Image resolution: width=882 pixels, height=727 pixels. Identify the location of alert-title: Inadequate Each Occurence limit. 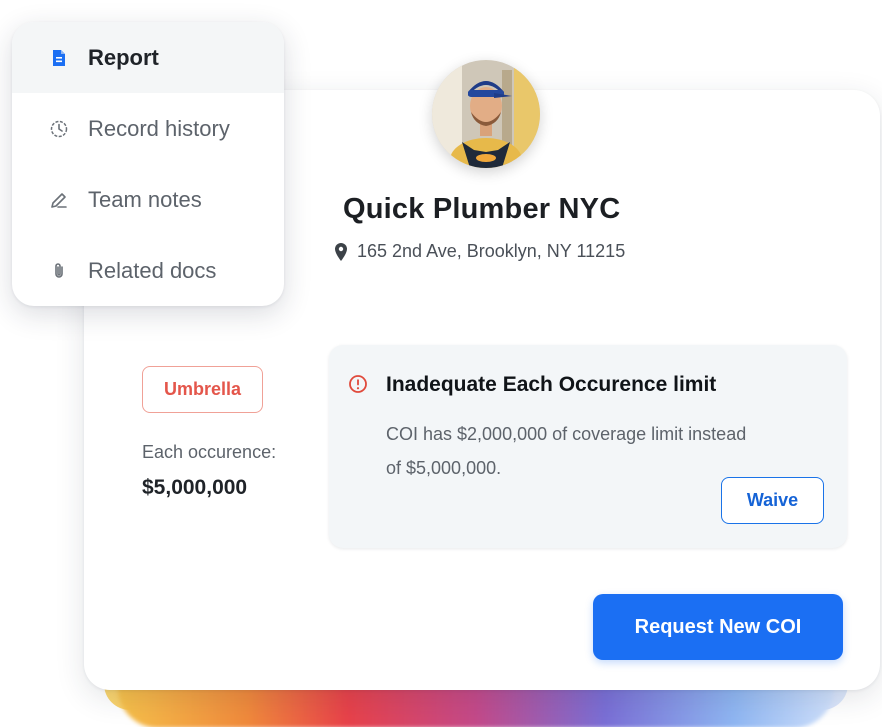
(551, 384).